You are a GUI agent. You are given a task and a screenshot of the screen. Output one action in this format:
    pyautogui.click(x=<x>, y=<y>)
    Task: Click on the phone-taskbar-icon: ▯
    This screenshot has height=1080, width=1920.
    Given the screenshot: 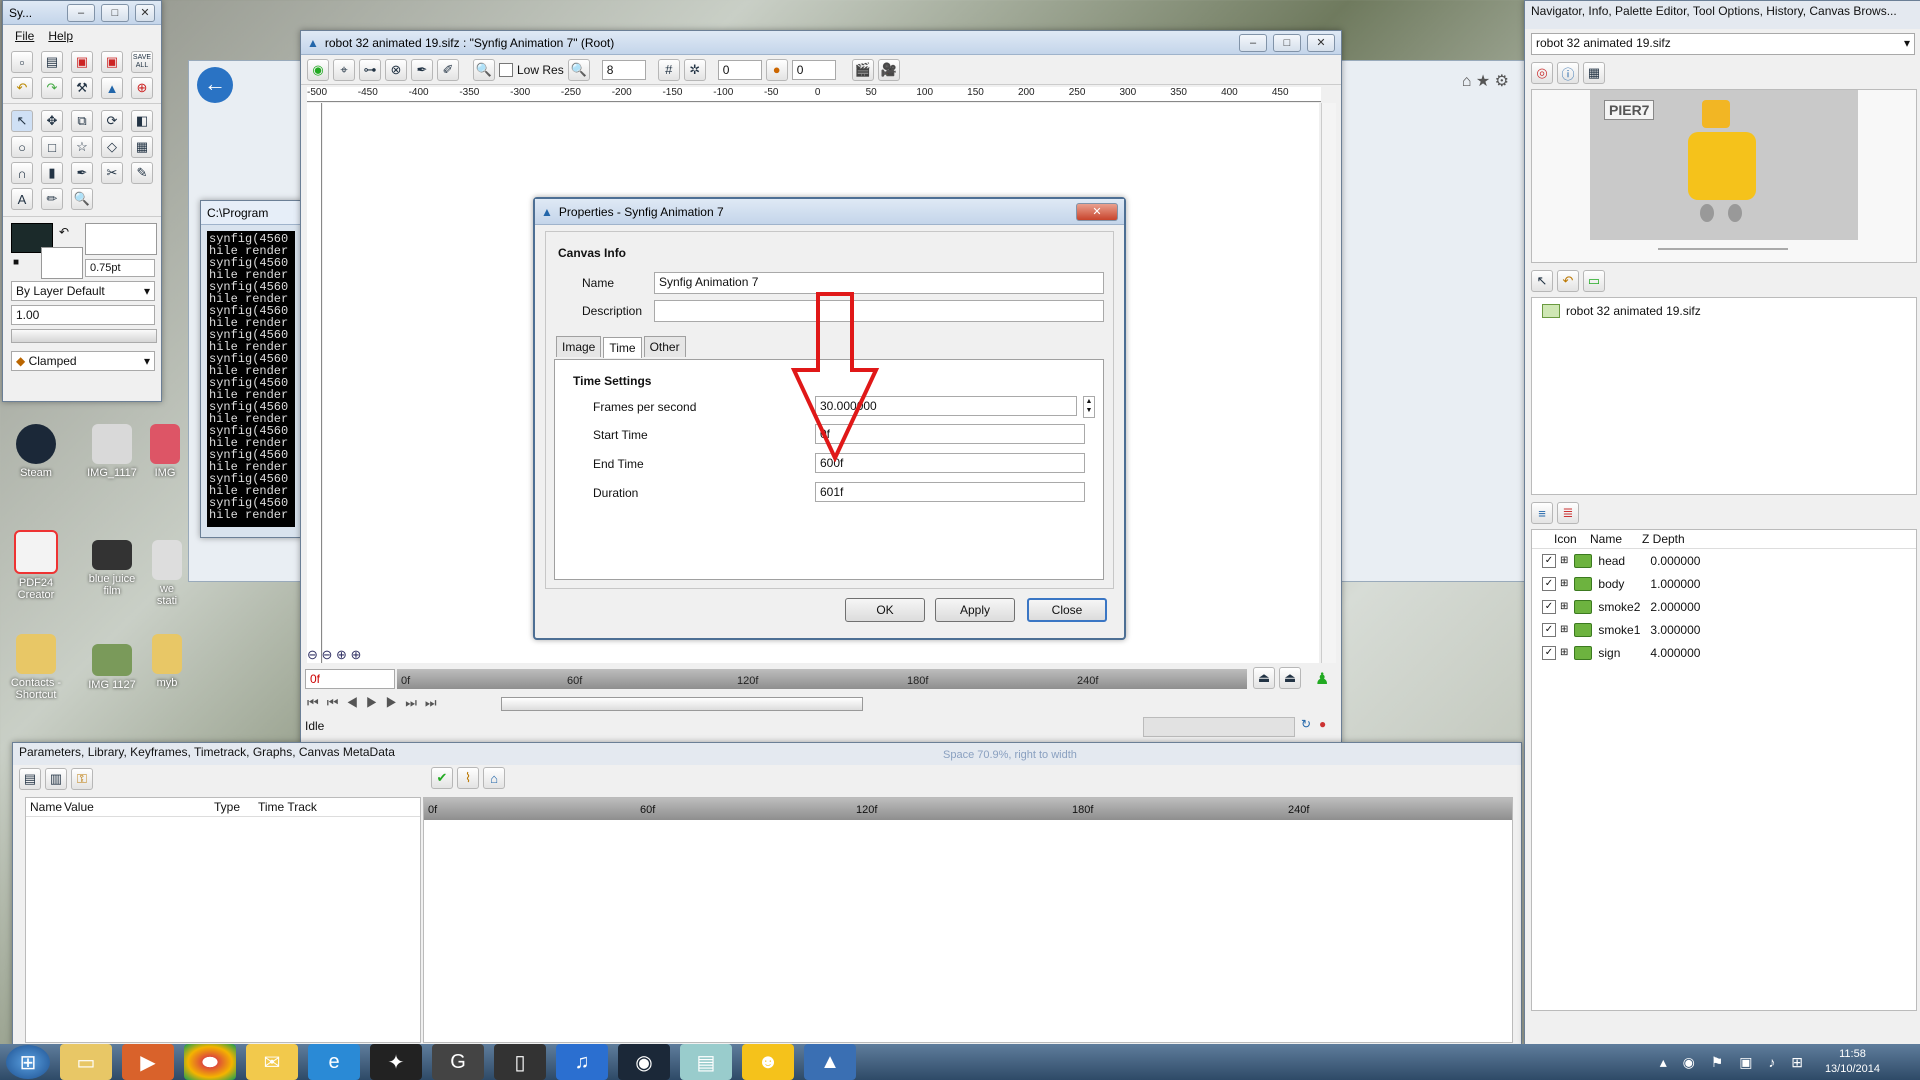 What is the action you would take?
    pyautogui.click(x=520, y=1062)
    